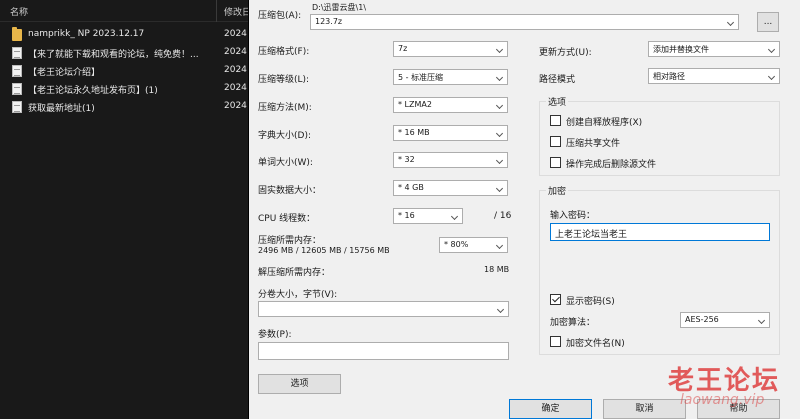  What do you see at coordinates (660, 232) in the screenshot?
I see `password-input: 上老王论坛当老王` at bounding box center [660, 232].